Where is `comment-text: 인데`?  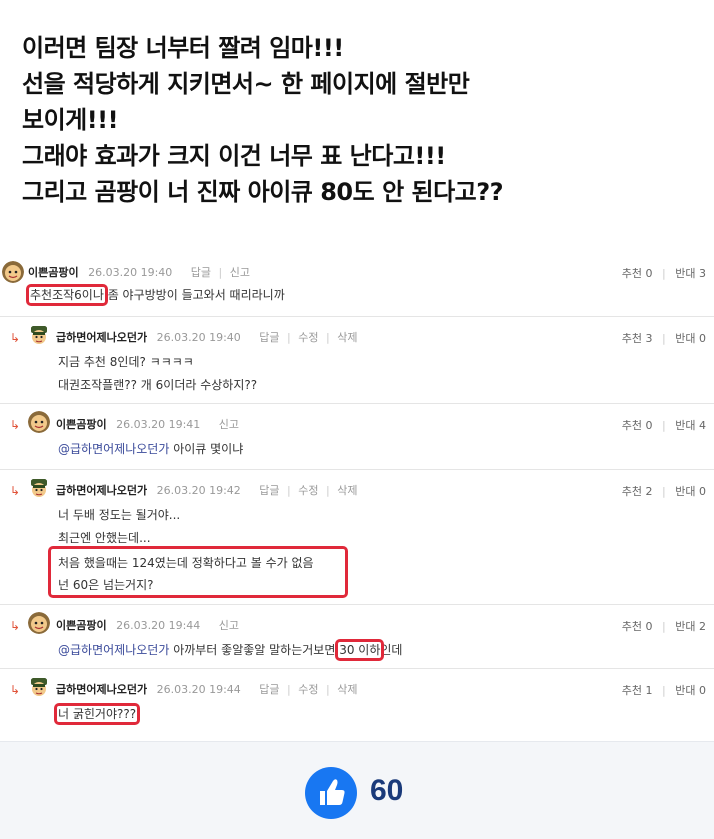 comment-text: 인데 is located at coordinates (391, 650).